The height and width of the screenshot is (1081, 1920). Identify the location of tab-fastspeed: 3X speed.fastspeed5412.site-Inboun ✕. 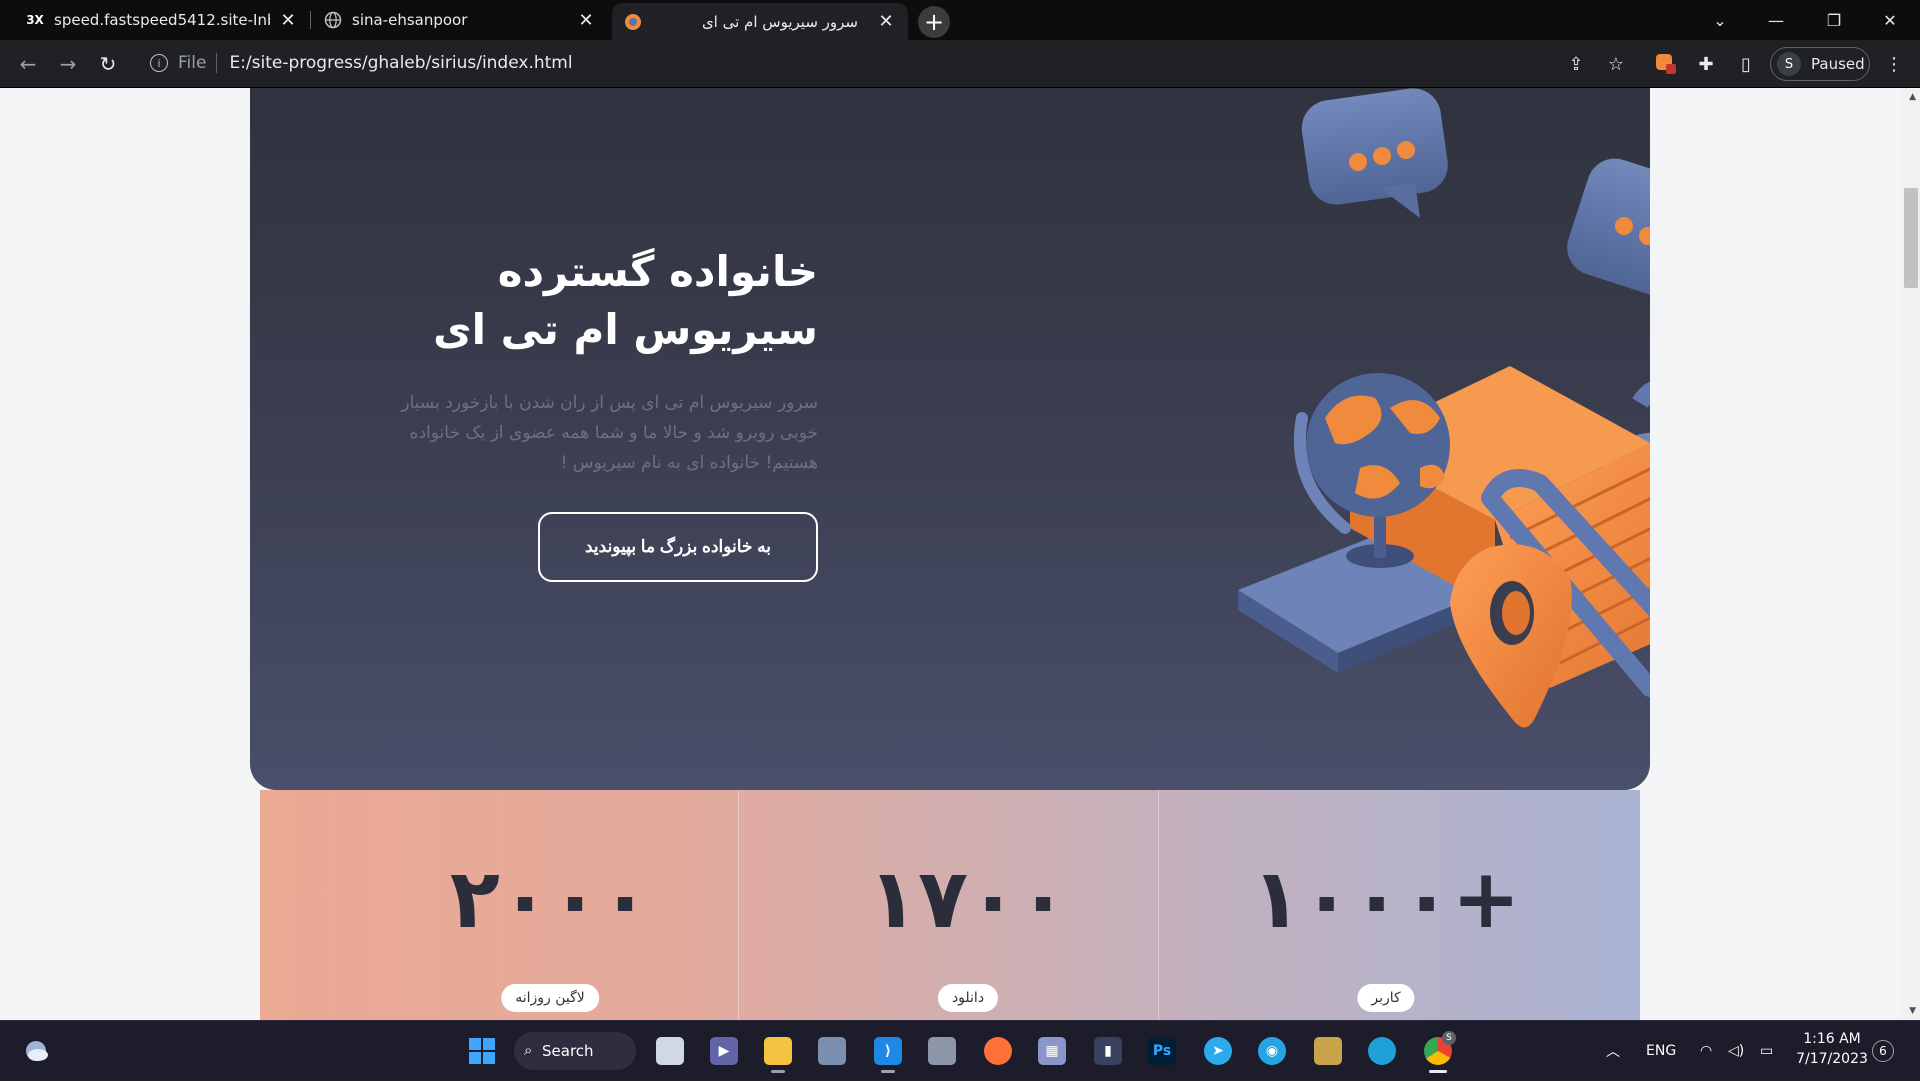
(162, 20).